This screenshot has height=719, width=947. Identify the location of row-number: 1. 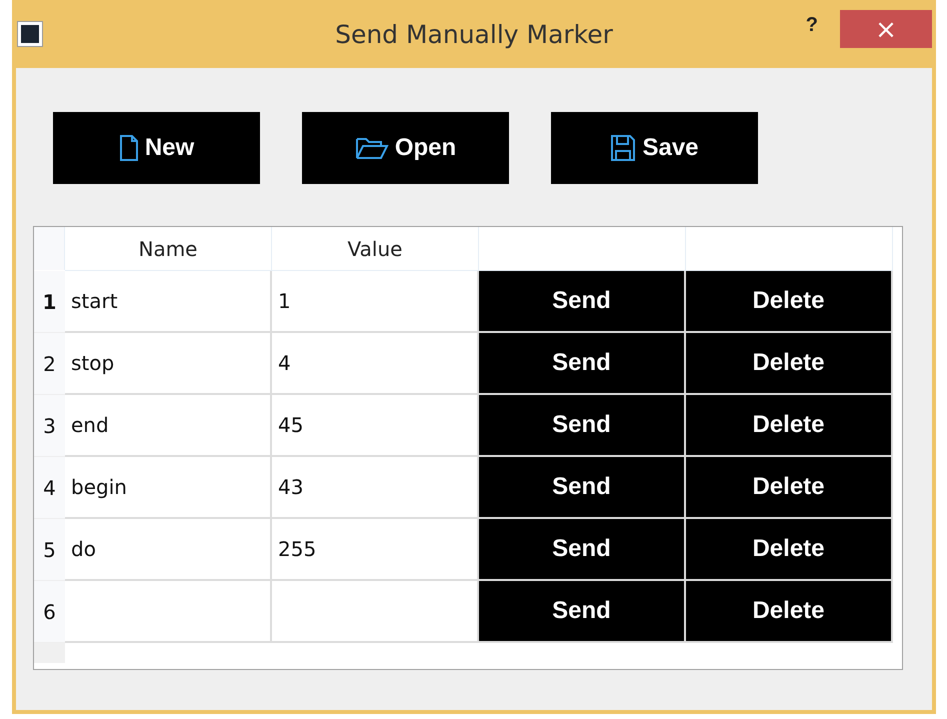
(49, 302).